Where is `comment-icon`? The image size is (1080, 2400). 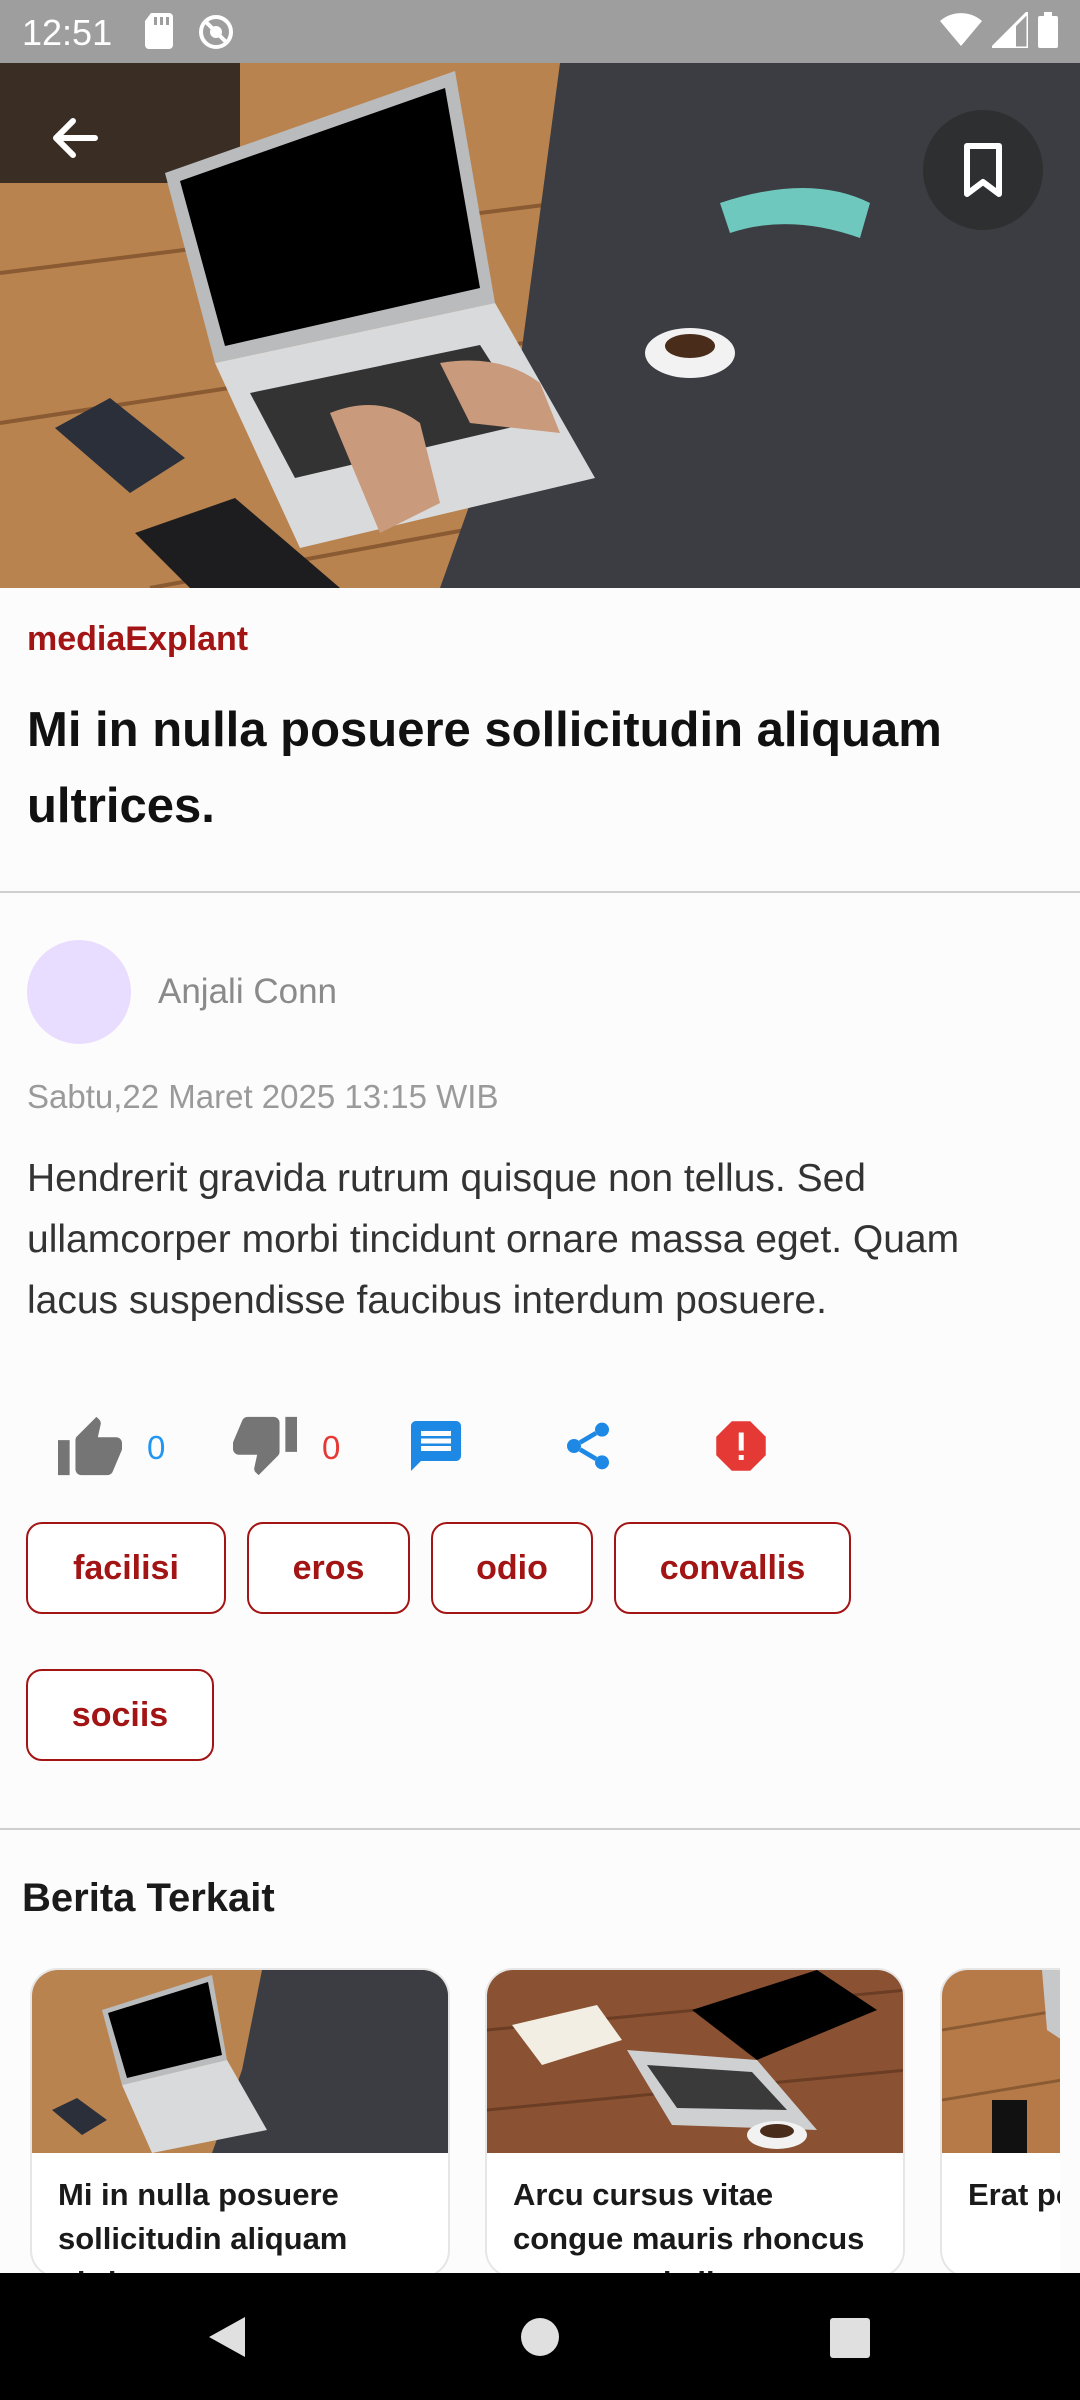 comment-icon is located at coordinates (436, 1448).